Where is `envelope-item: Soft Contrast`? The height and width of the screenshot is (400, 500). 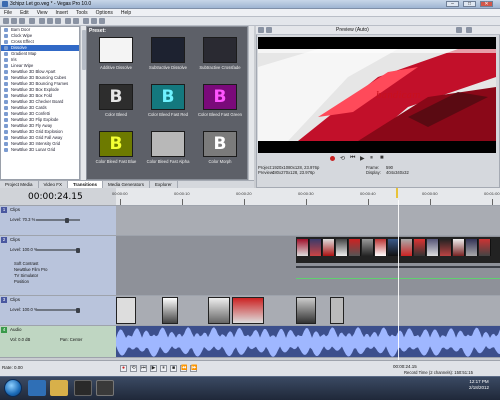
envelope-item: Soft Contrast is located at coordinates (26, 263).